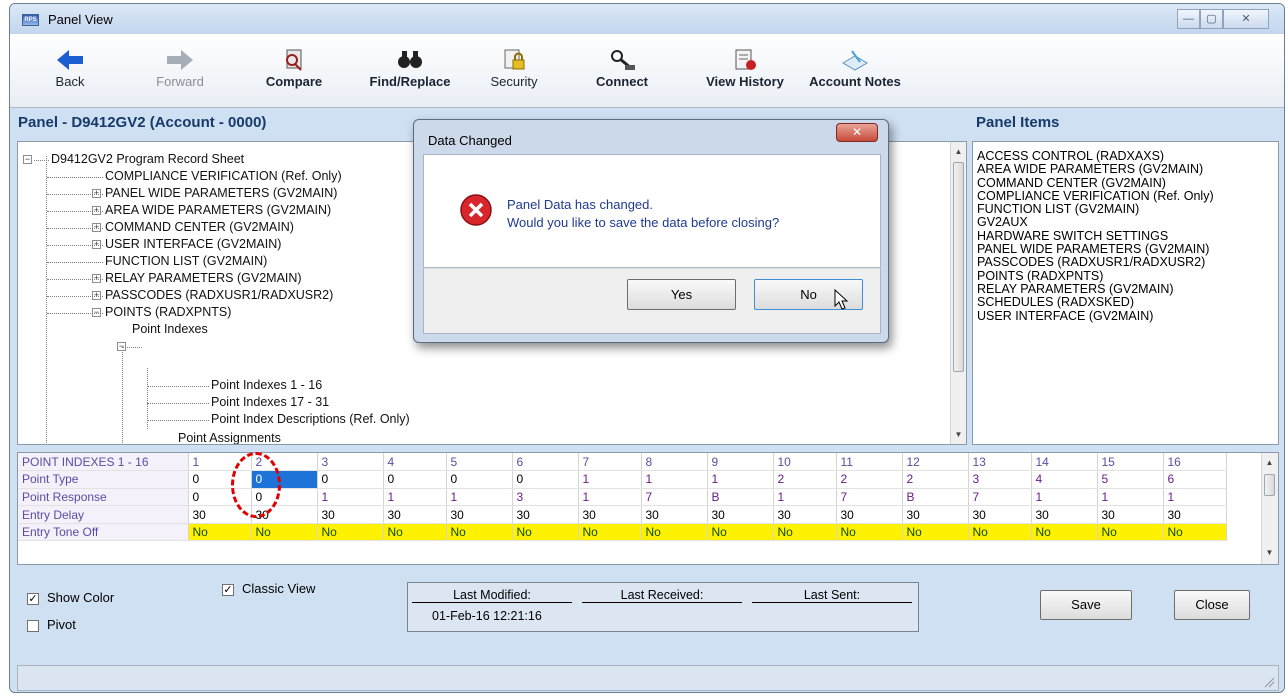 The width and height of the screenshot is (1288, 698). What do you see at coordinates (294, 68) in the screenshot?
I see `compare-button: Compare` at bounding box center [294, 68].